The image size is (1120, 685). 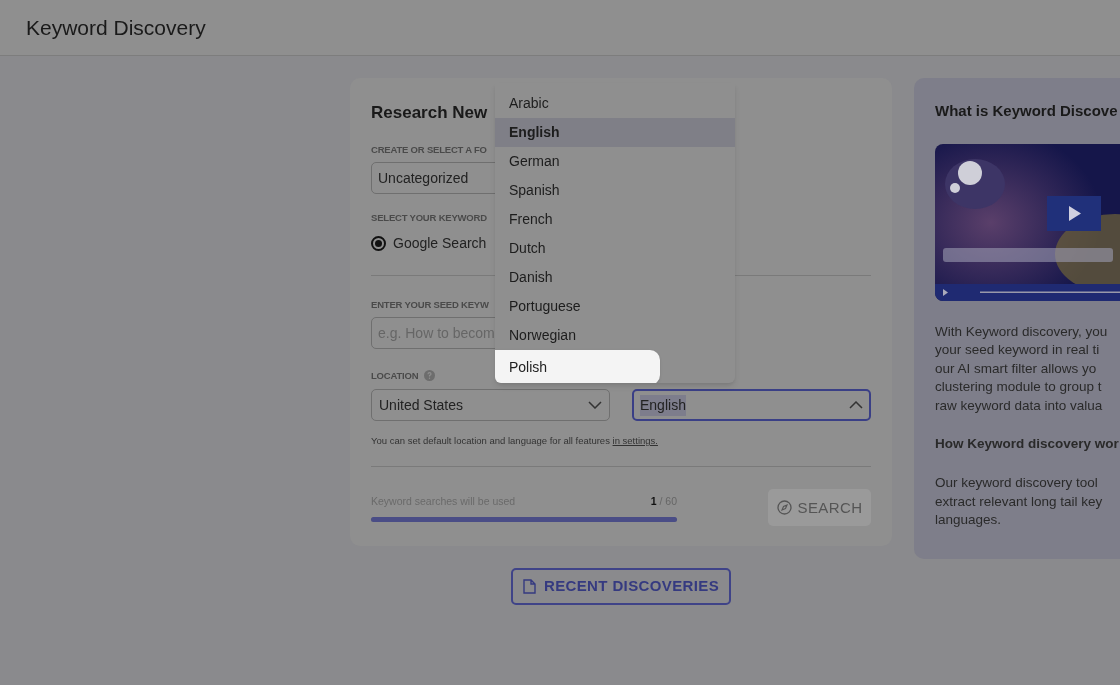 I want to click on info-text-line: your seed keyword in real ti, so click(x=1018, y=350).